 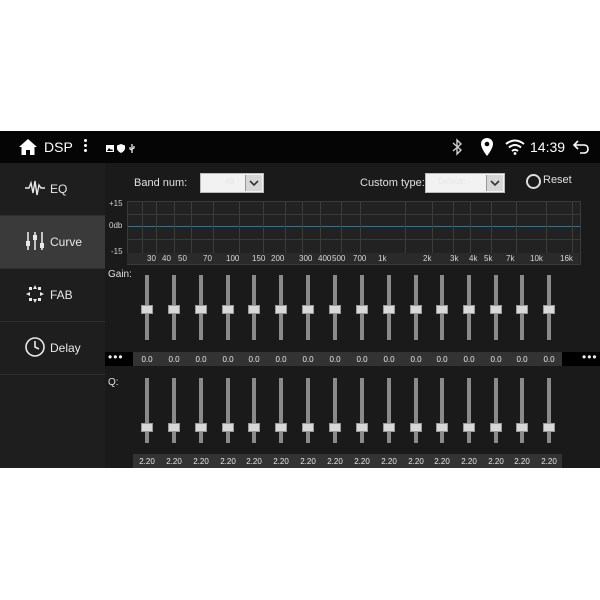 I want to click on scroll-right-more: •••, so click(x=590, y=357).